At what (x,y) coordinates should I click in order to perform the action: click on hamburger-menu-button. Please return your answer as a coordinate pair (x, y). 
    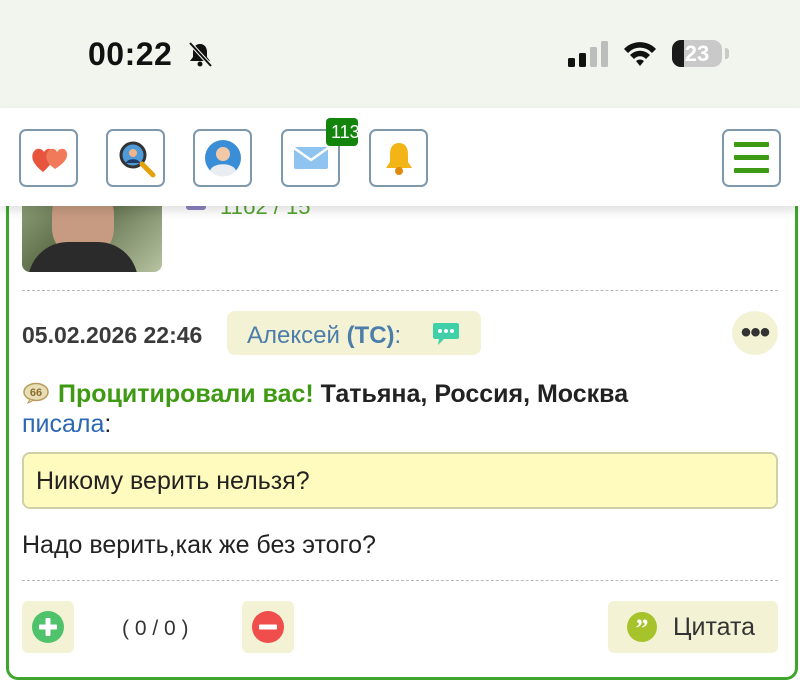
    Looking at the image, I should click on (751, 158).